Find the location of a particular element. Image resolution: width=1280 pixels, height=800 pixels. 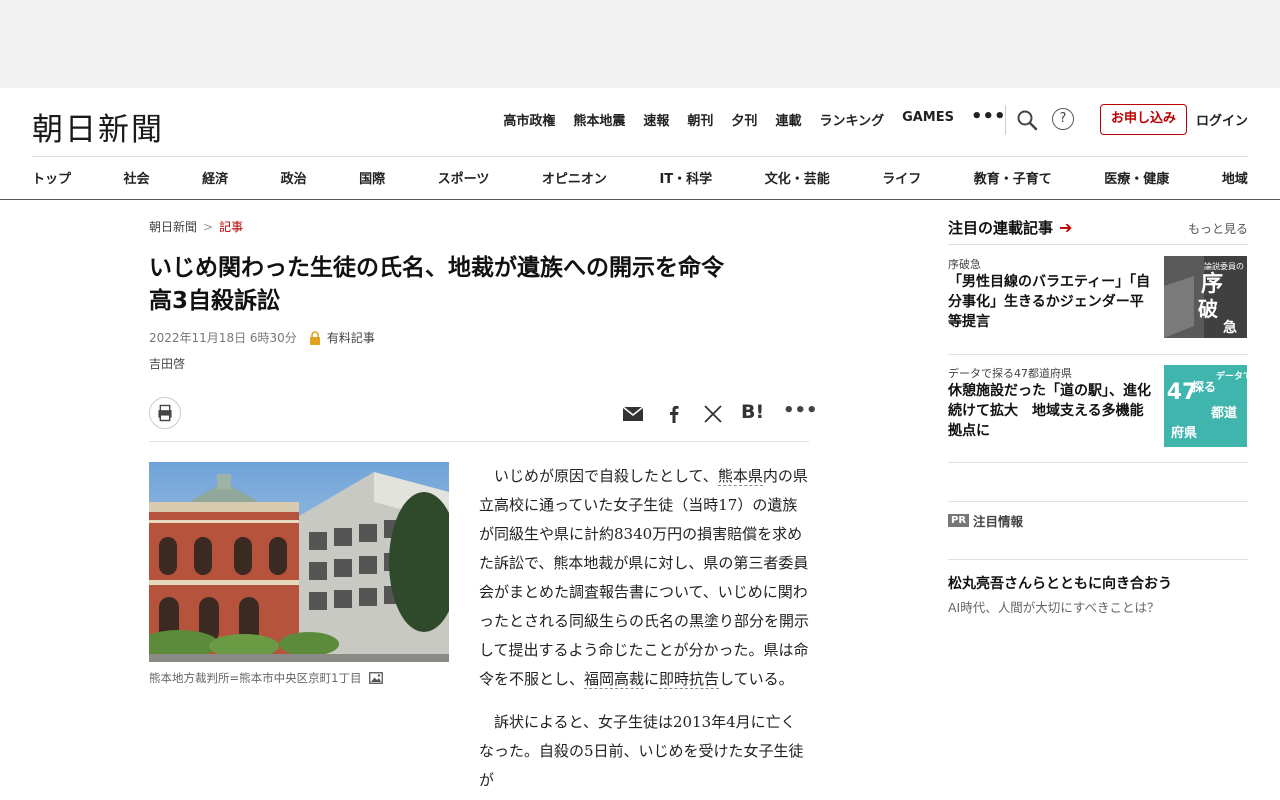

nav-item-economy: 経済 is located at coordinates (215, 177).